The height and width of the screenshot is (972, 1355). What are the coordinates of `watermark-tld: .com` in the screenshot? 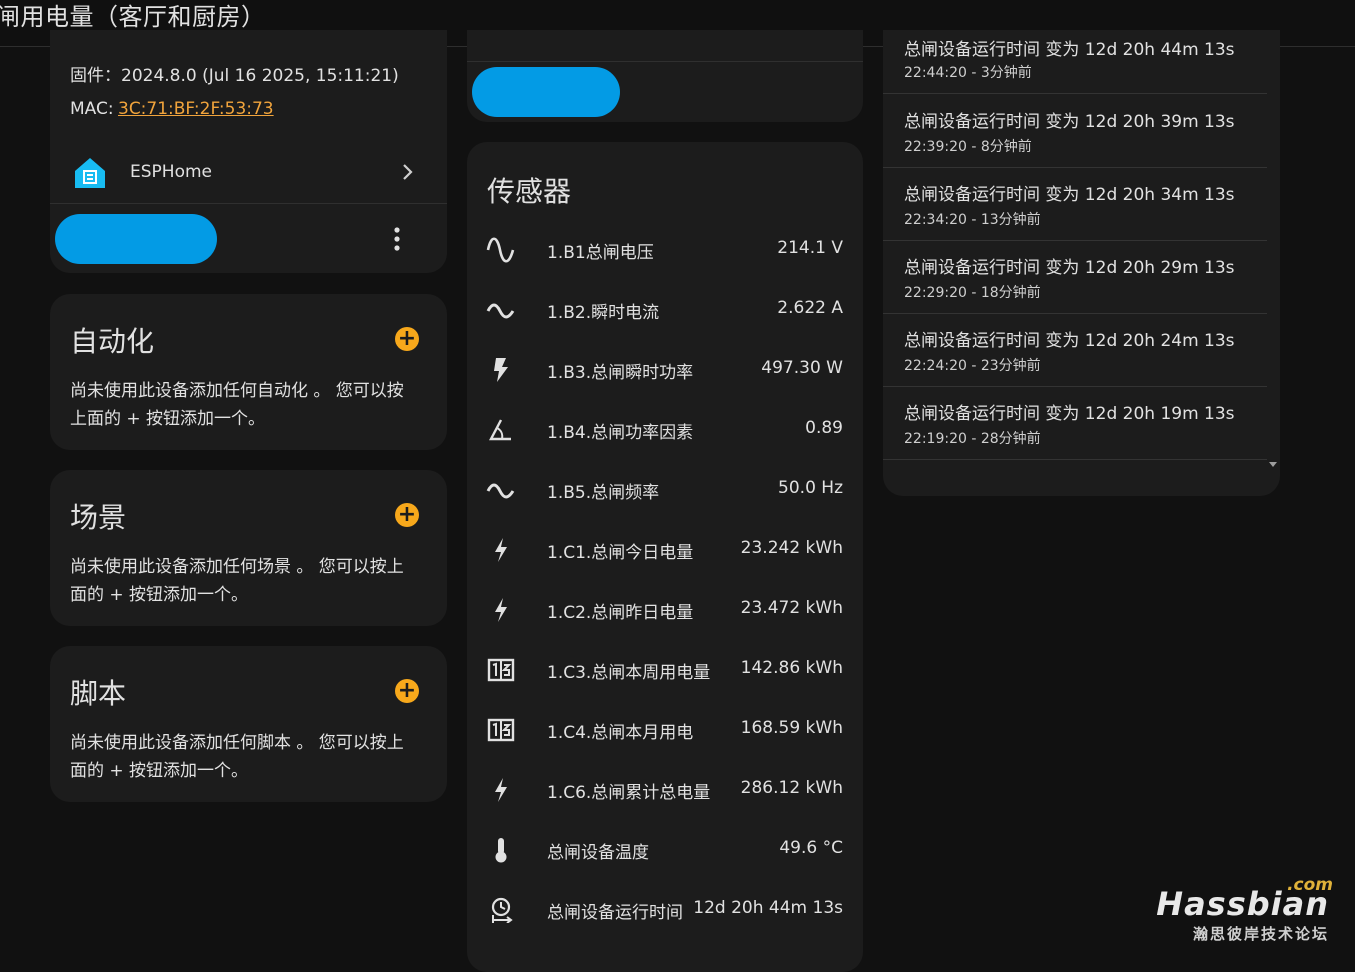 It's located at (1310, 885).